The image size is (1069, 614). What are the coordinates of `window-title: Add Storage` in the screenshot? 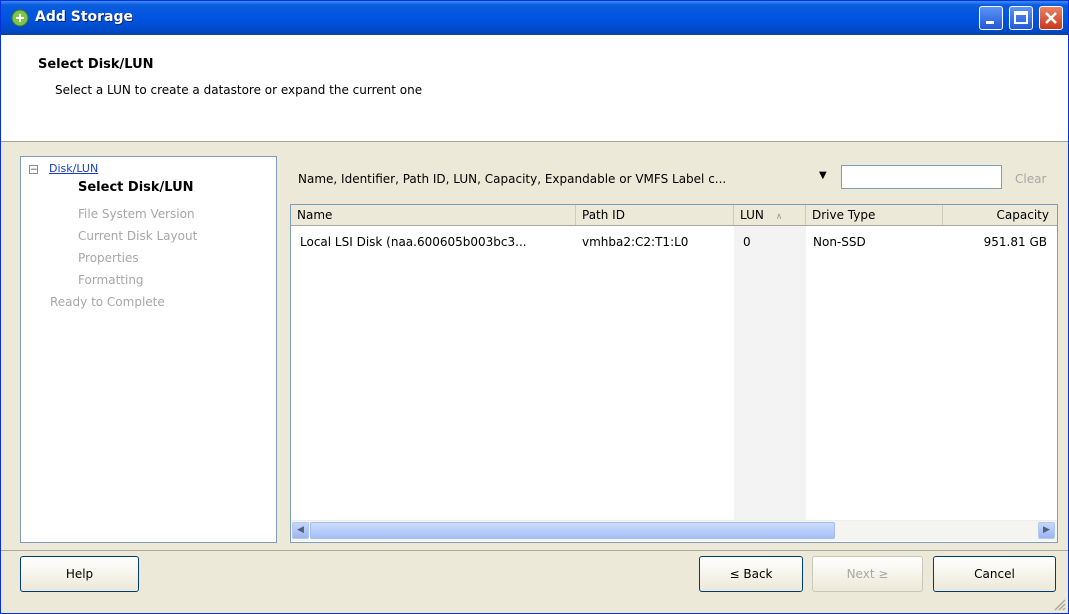 It's located at (84, 17).